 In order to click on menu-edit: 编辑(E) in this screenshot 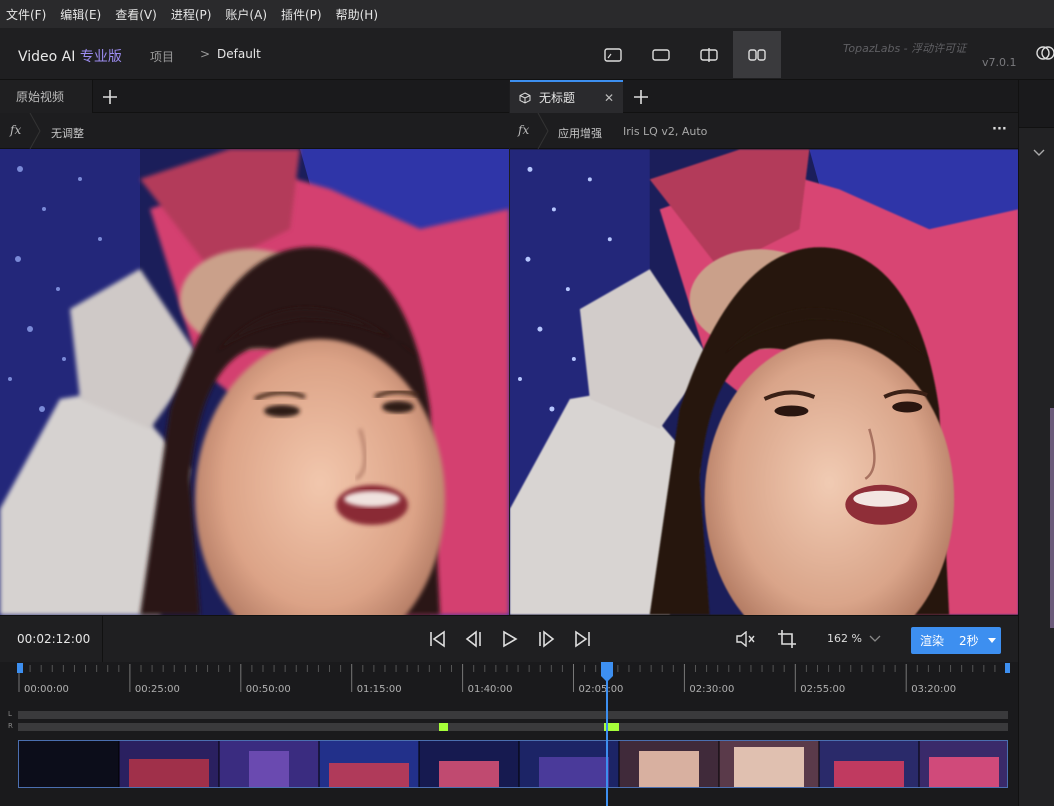, I will do `click(80, 14)`.